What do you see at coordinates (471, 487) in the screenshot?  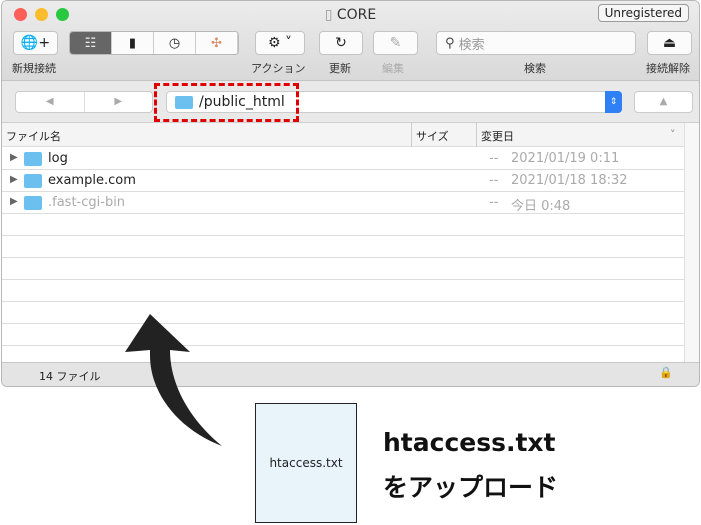 I see `caption-line2: をアップロード` at bounding box center [471, 487].